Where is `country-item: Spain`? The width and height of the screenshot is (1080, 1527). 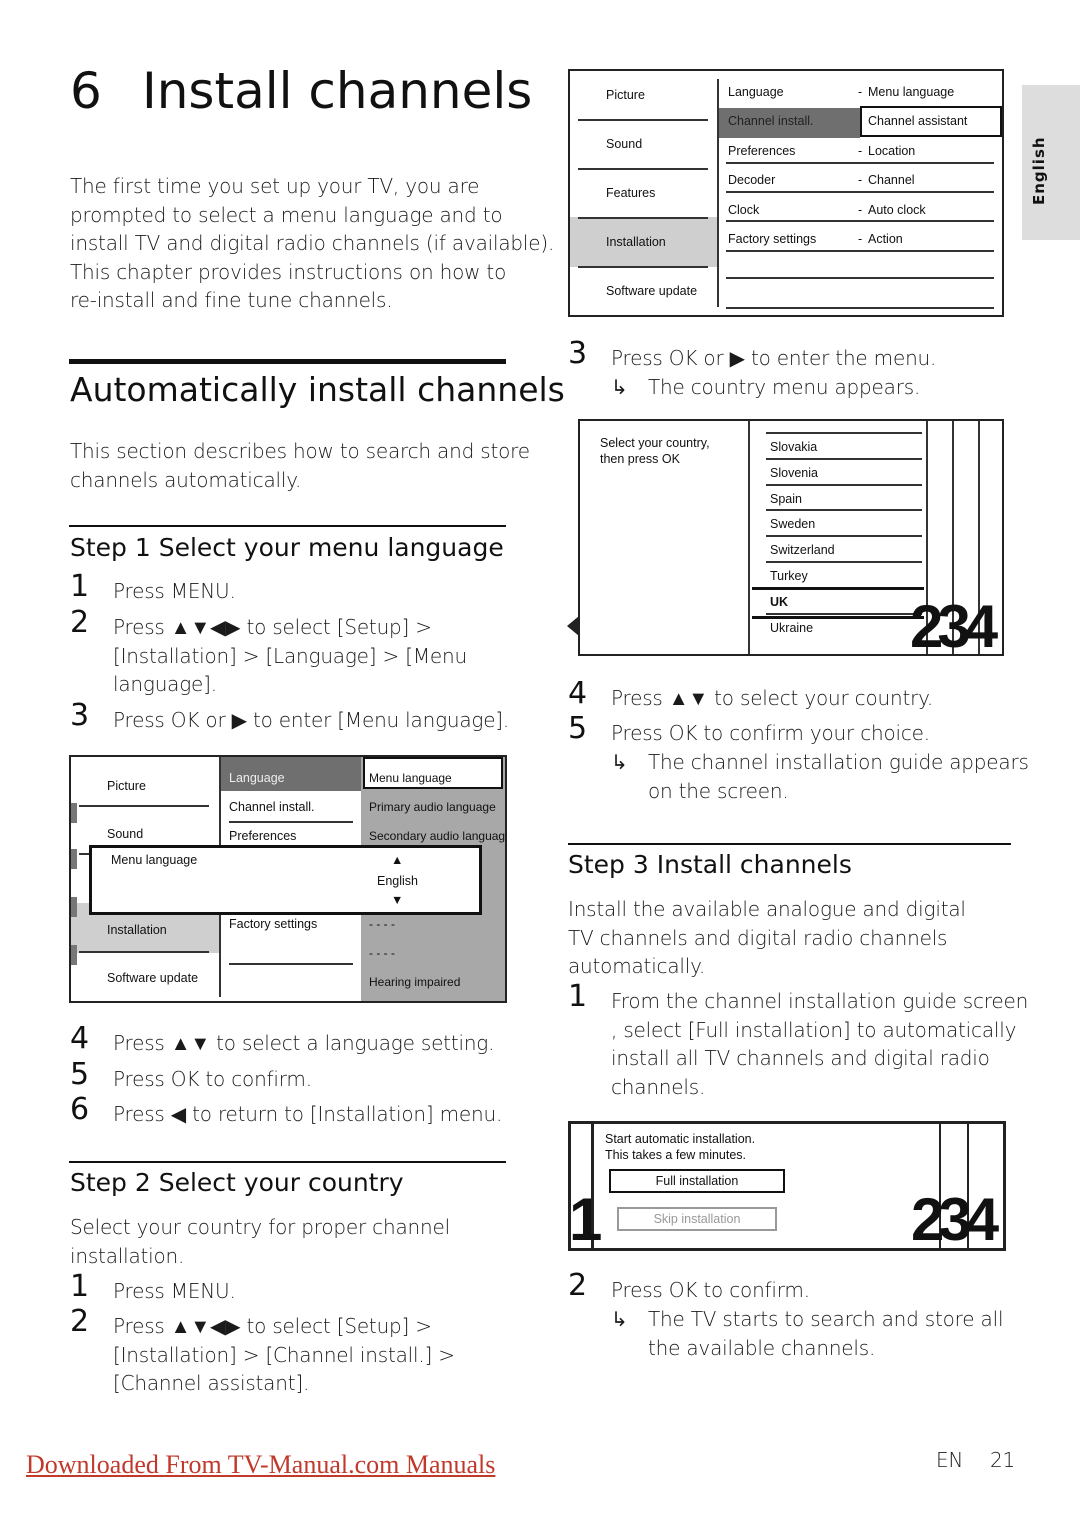 country-item: Spain is located at coordinates (786, 499).